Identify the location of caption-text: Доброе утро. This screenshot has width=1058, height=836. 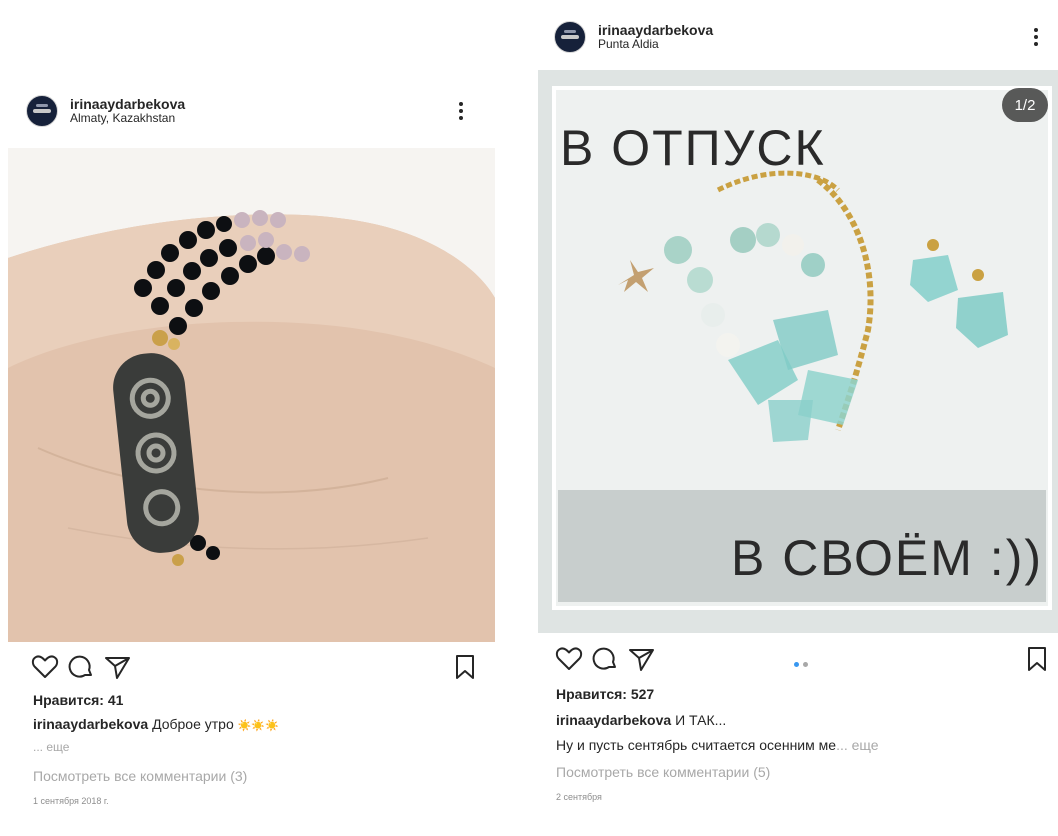
(193, 724).